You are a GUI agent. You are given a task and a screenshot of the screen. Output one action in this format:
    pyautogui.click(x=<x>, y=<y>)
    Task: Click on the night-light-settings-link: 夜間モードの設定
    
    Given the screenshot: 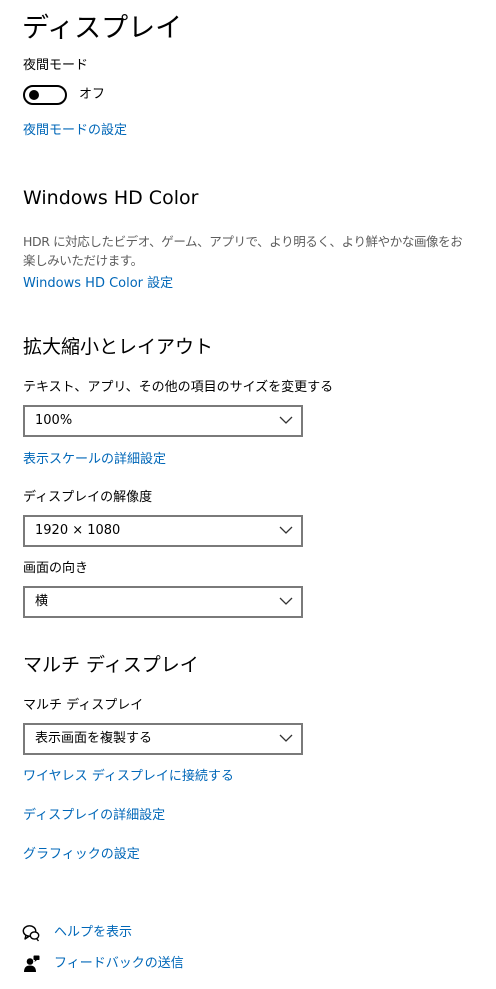 What is the action you would take?
    pyautogui.click(x=75, y=131)
    